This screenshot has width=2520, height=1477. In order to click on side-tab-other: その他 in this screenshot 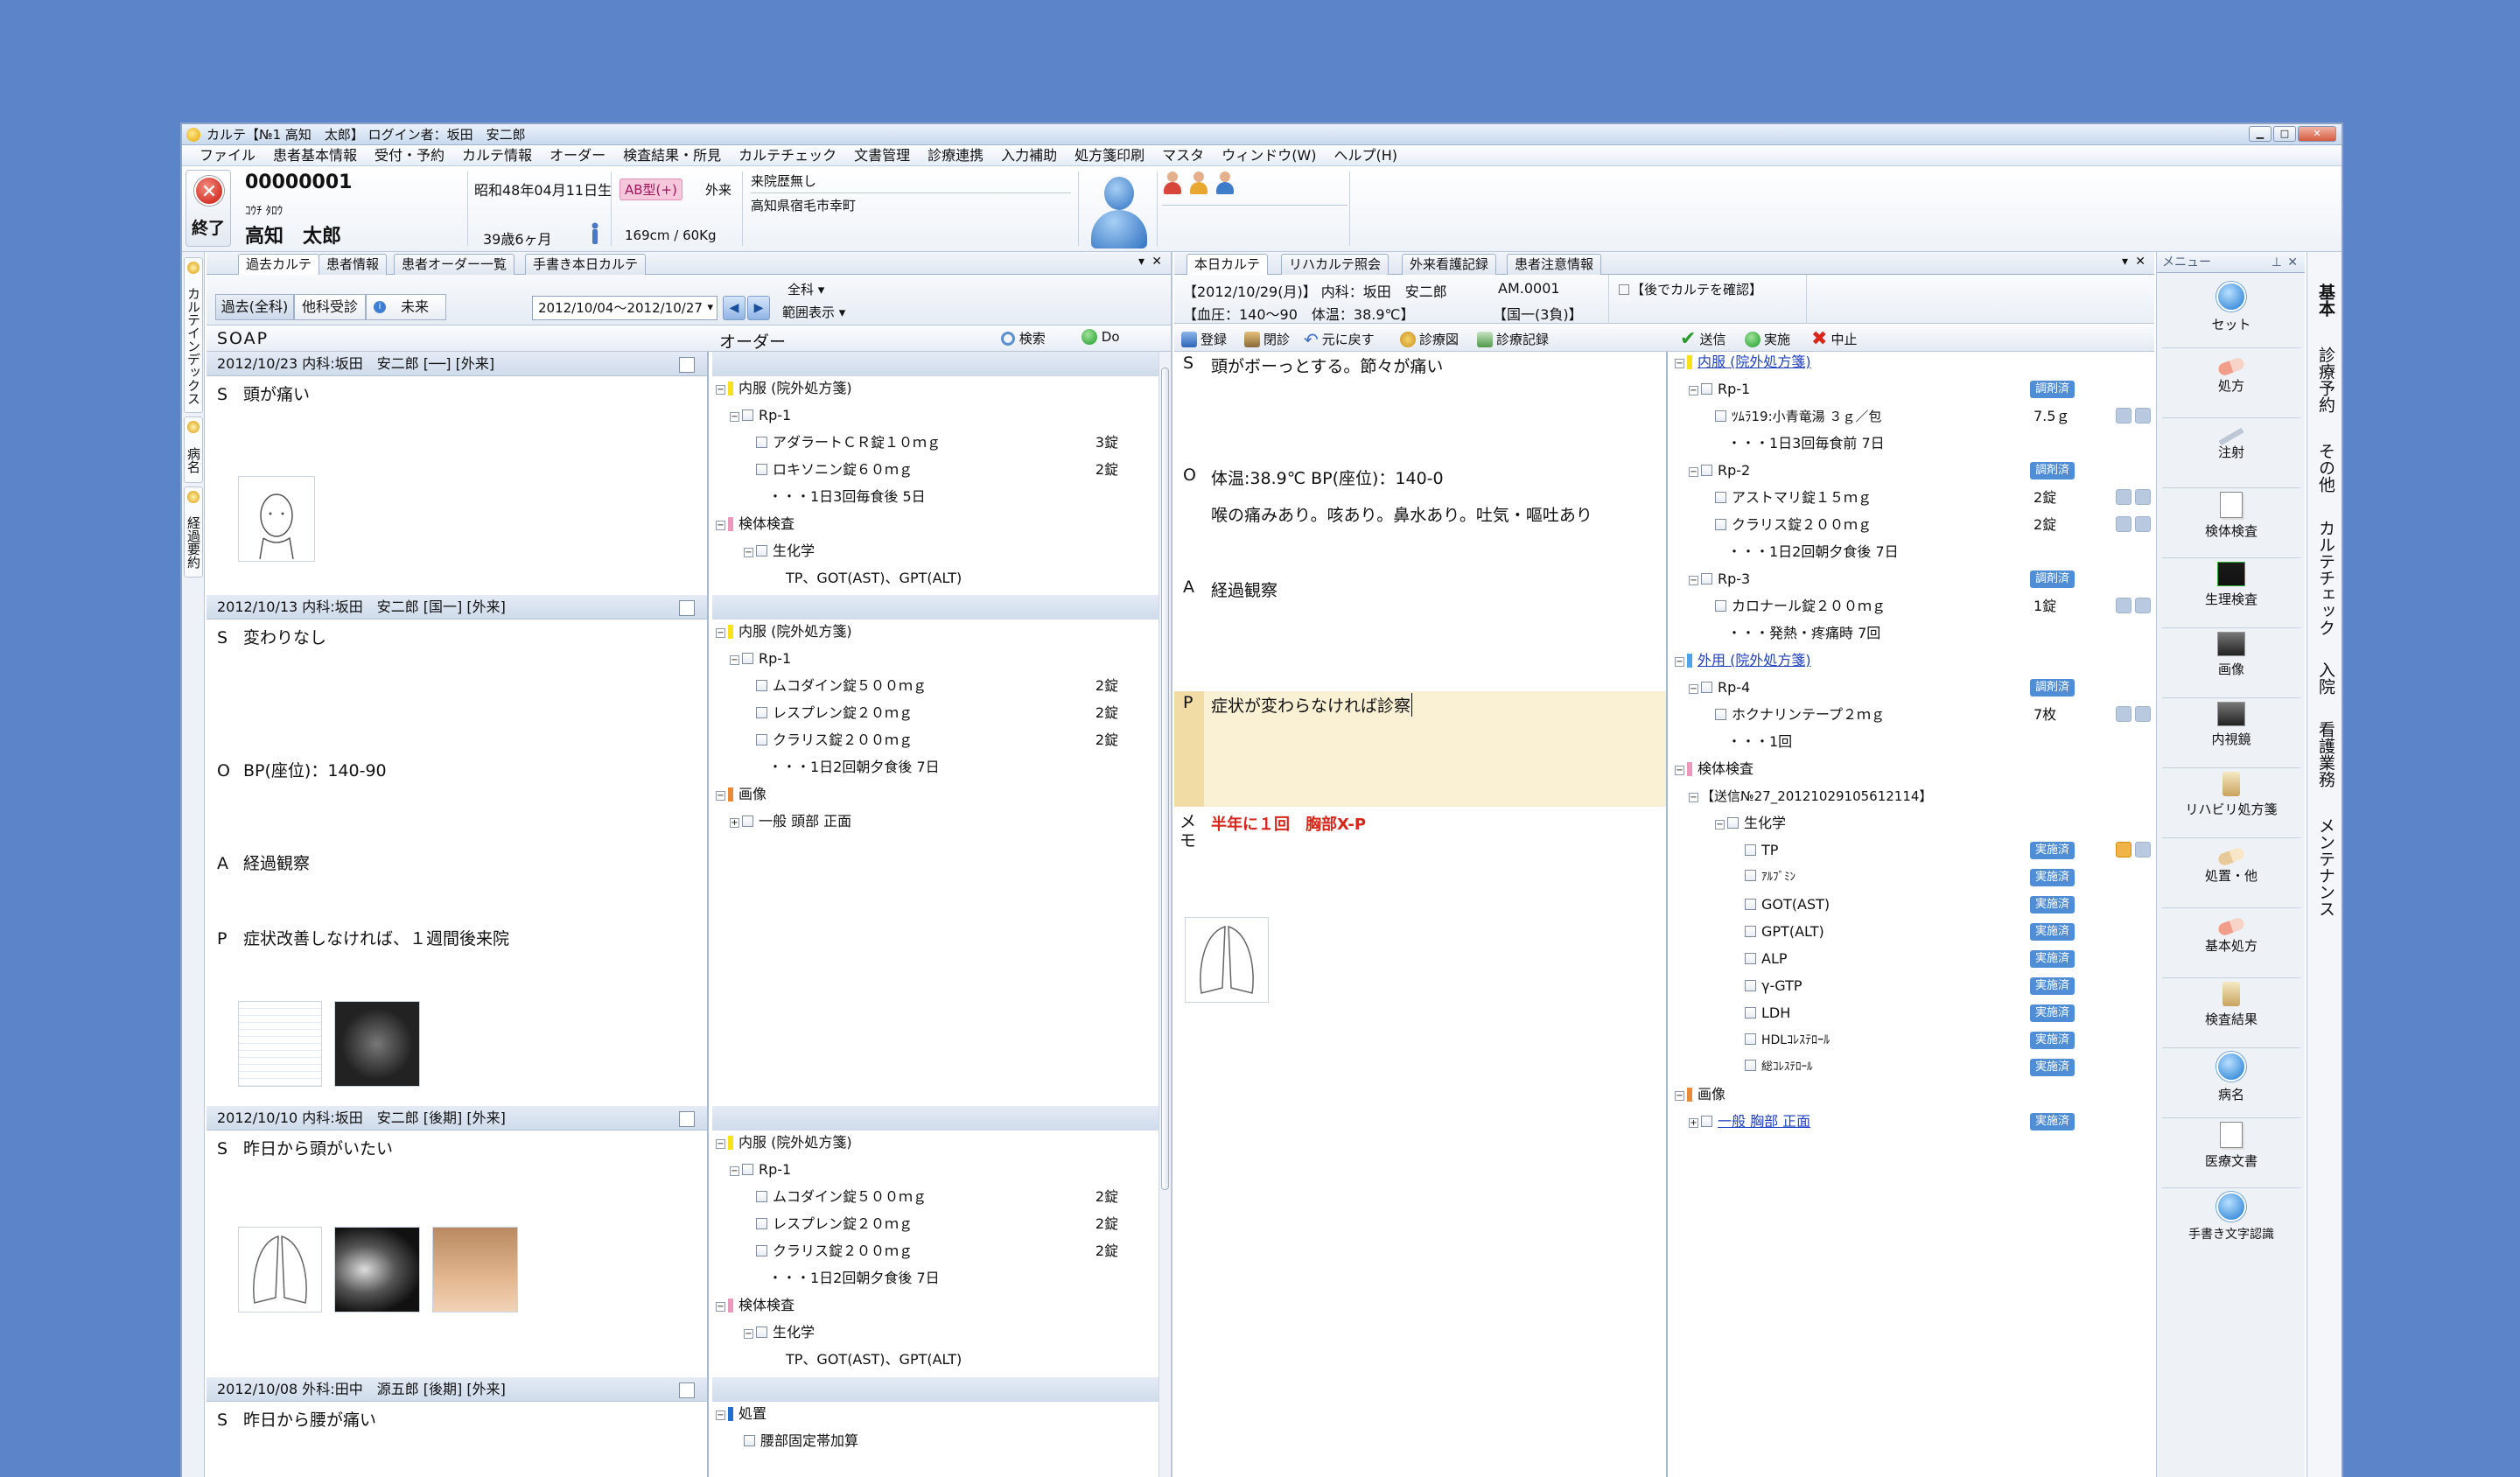, I will do `click(2326, 468)`.